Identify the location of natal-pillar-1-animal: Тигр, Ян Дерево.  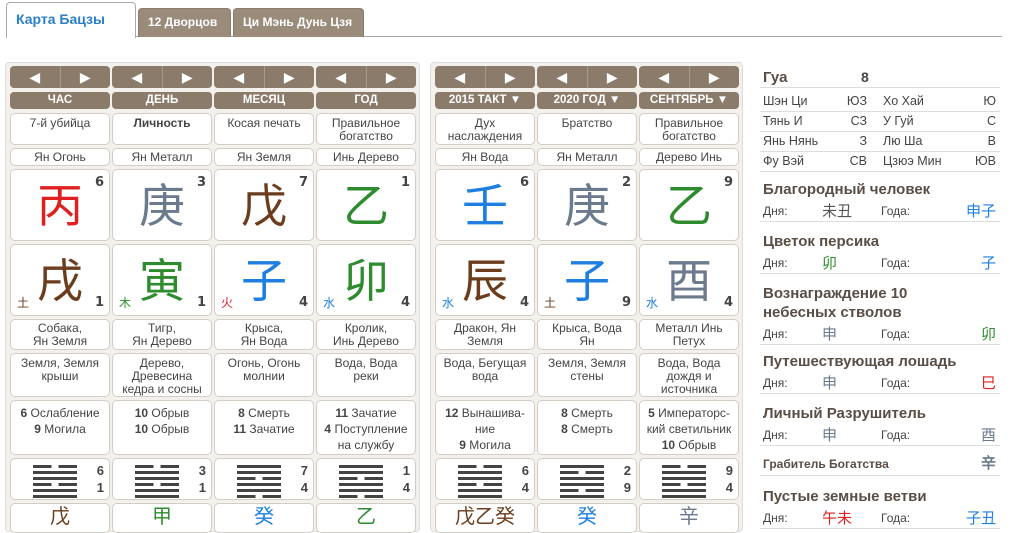
(162, 334).